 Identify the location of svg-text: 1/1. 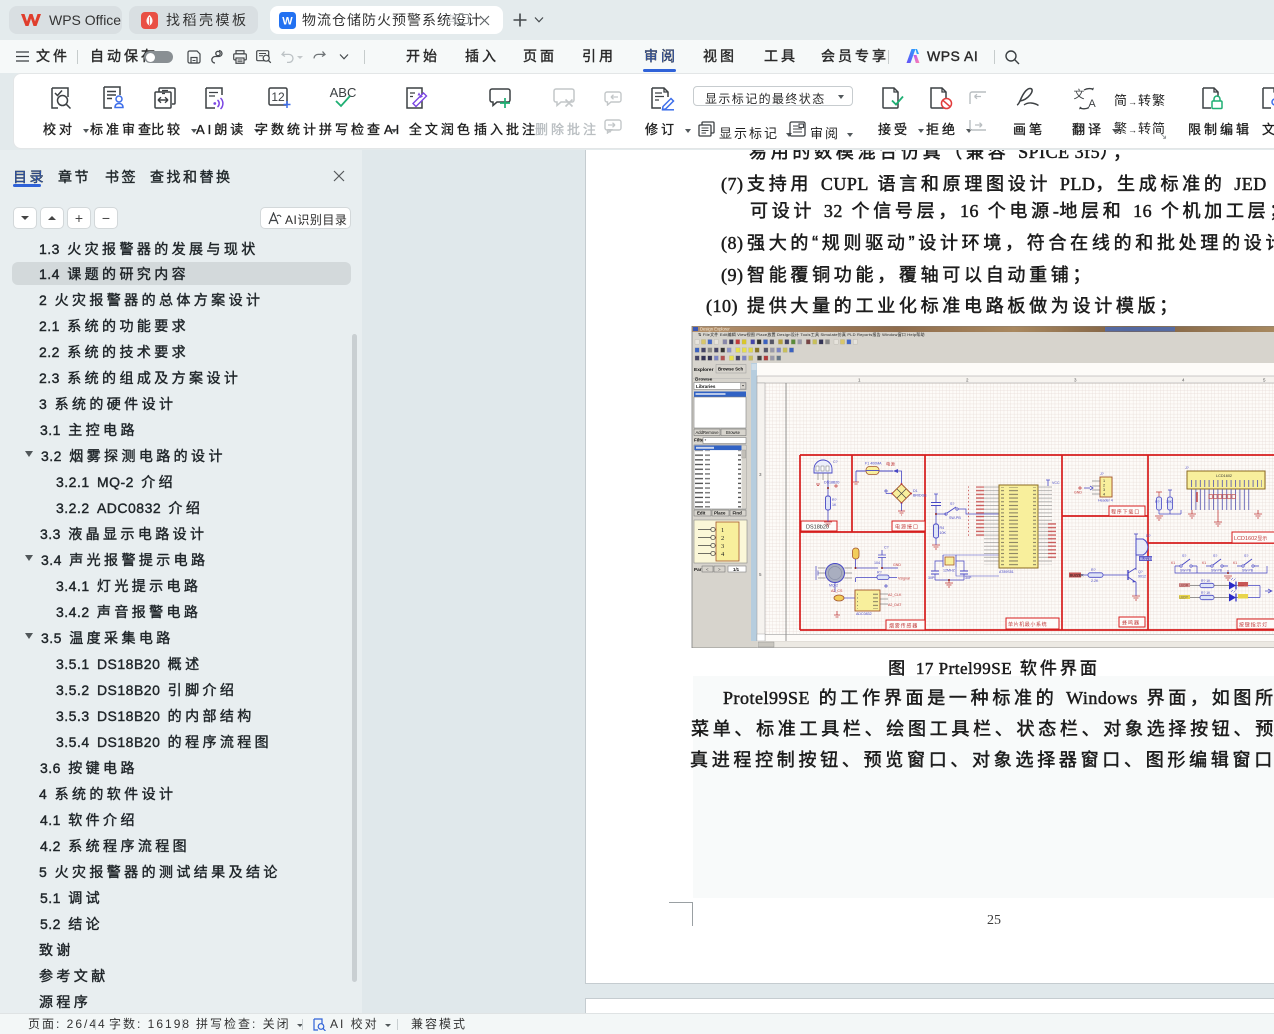
(736, 569).